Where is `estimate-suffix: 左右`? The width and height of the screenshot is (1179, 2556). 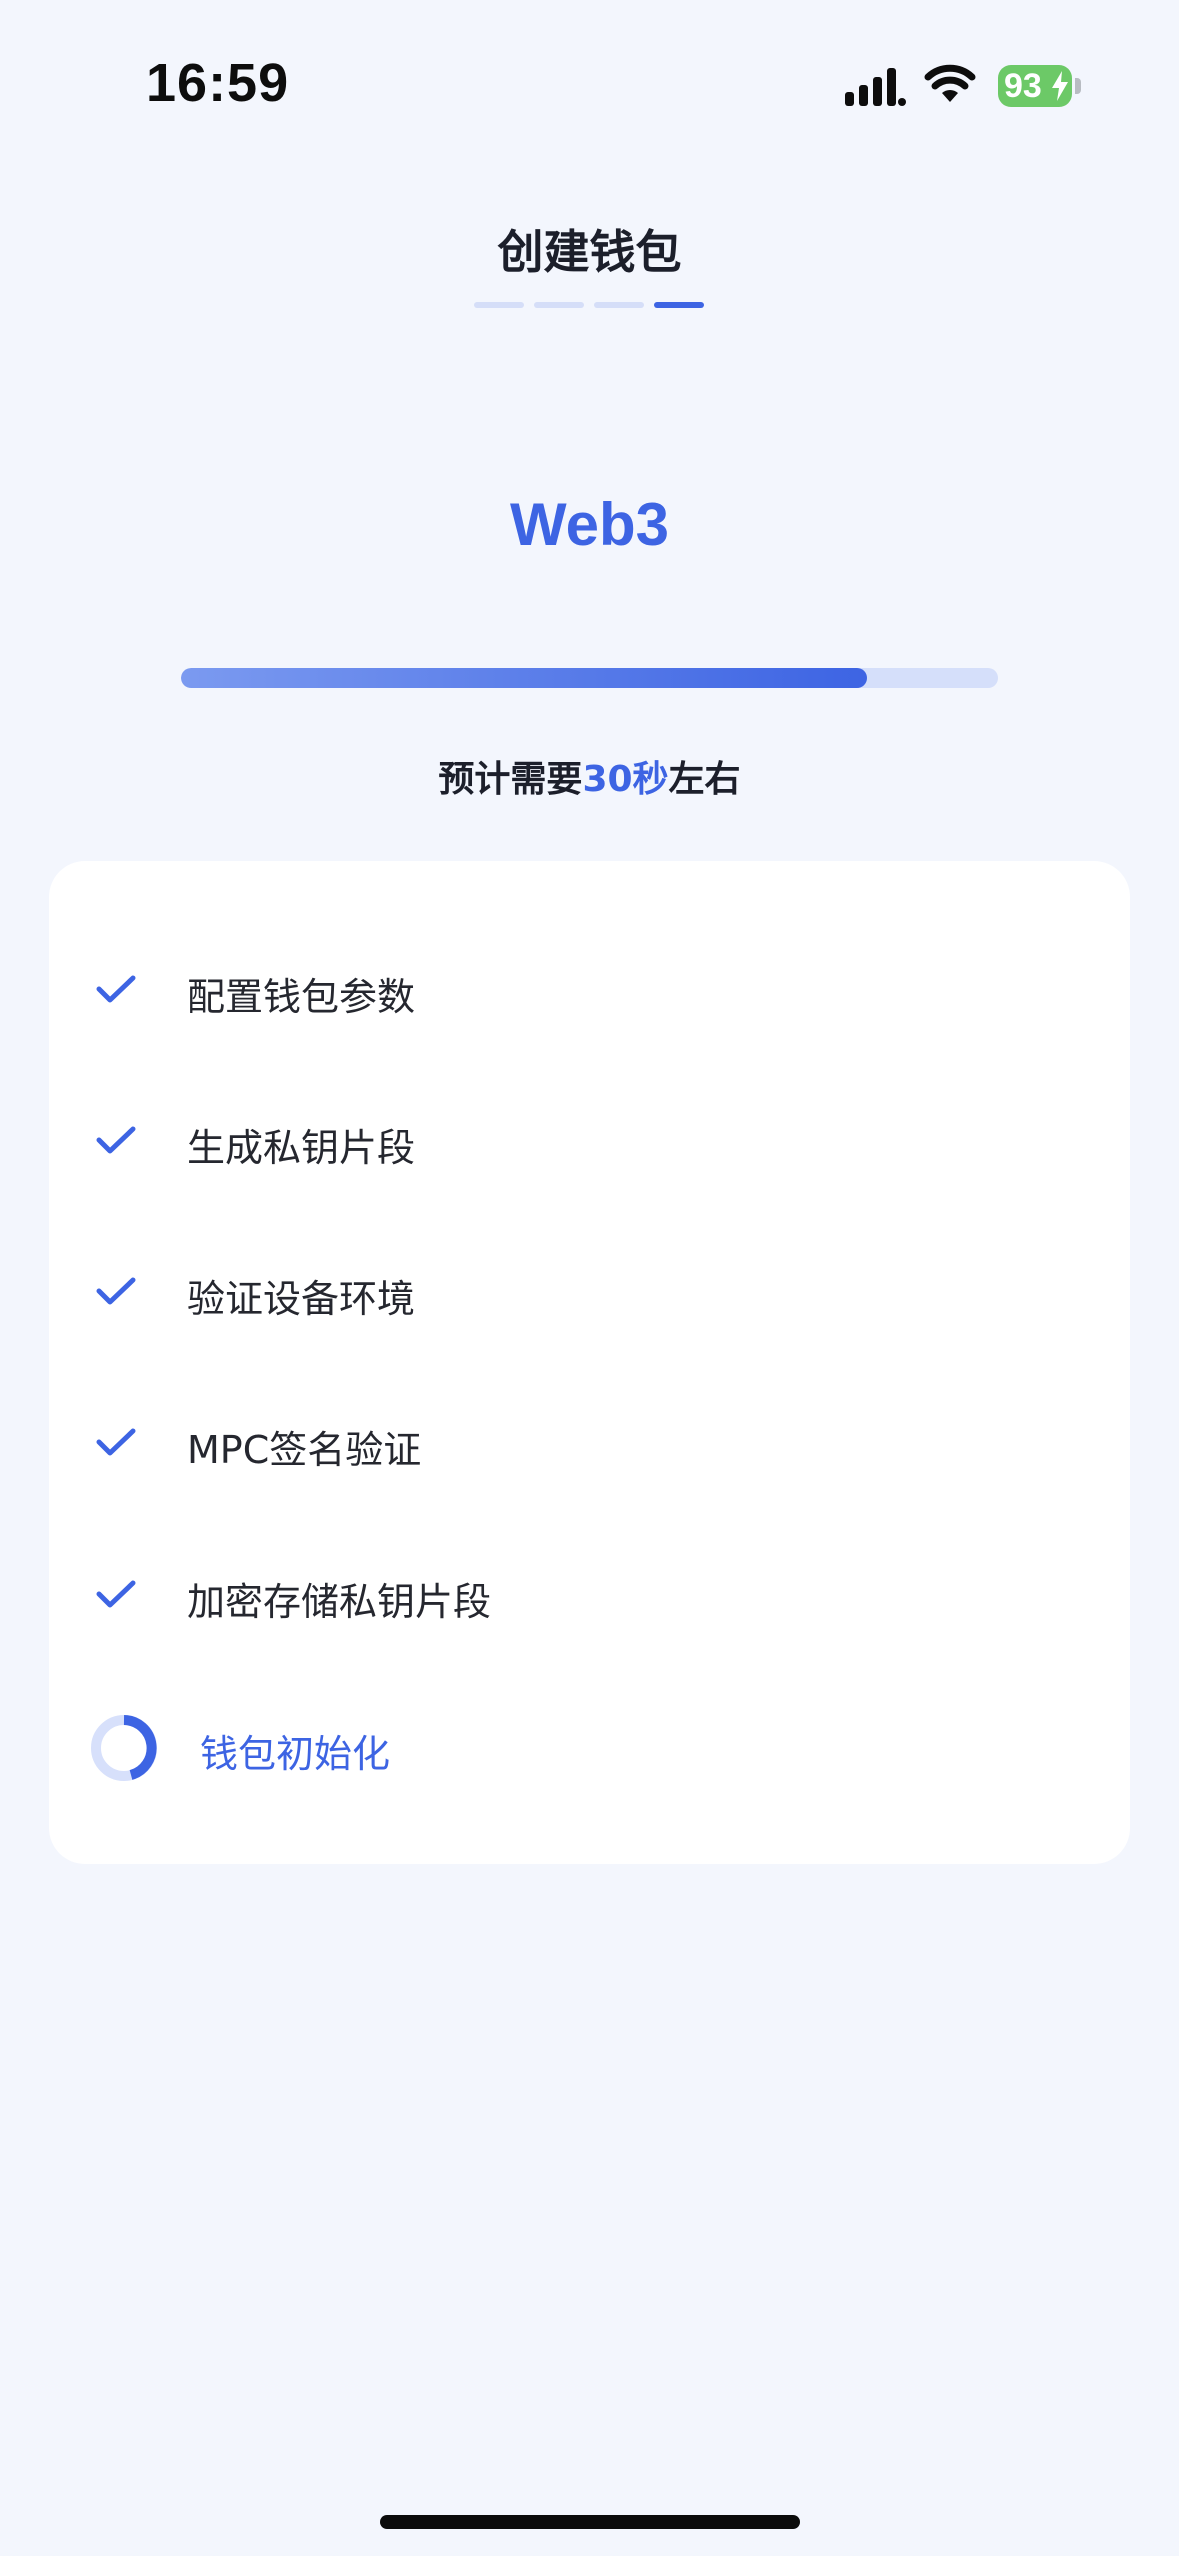
estimate-suffix: 左右 is located at coordinates (704, 779).